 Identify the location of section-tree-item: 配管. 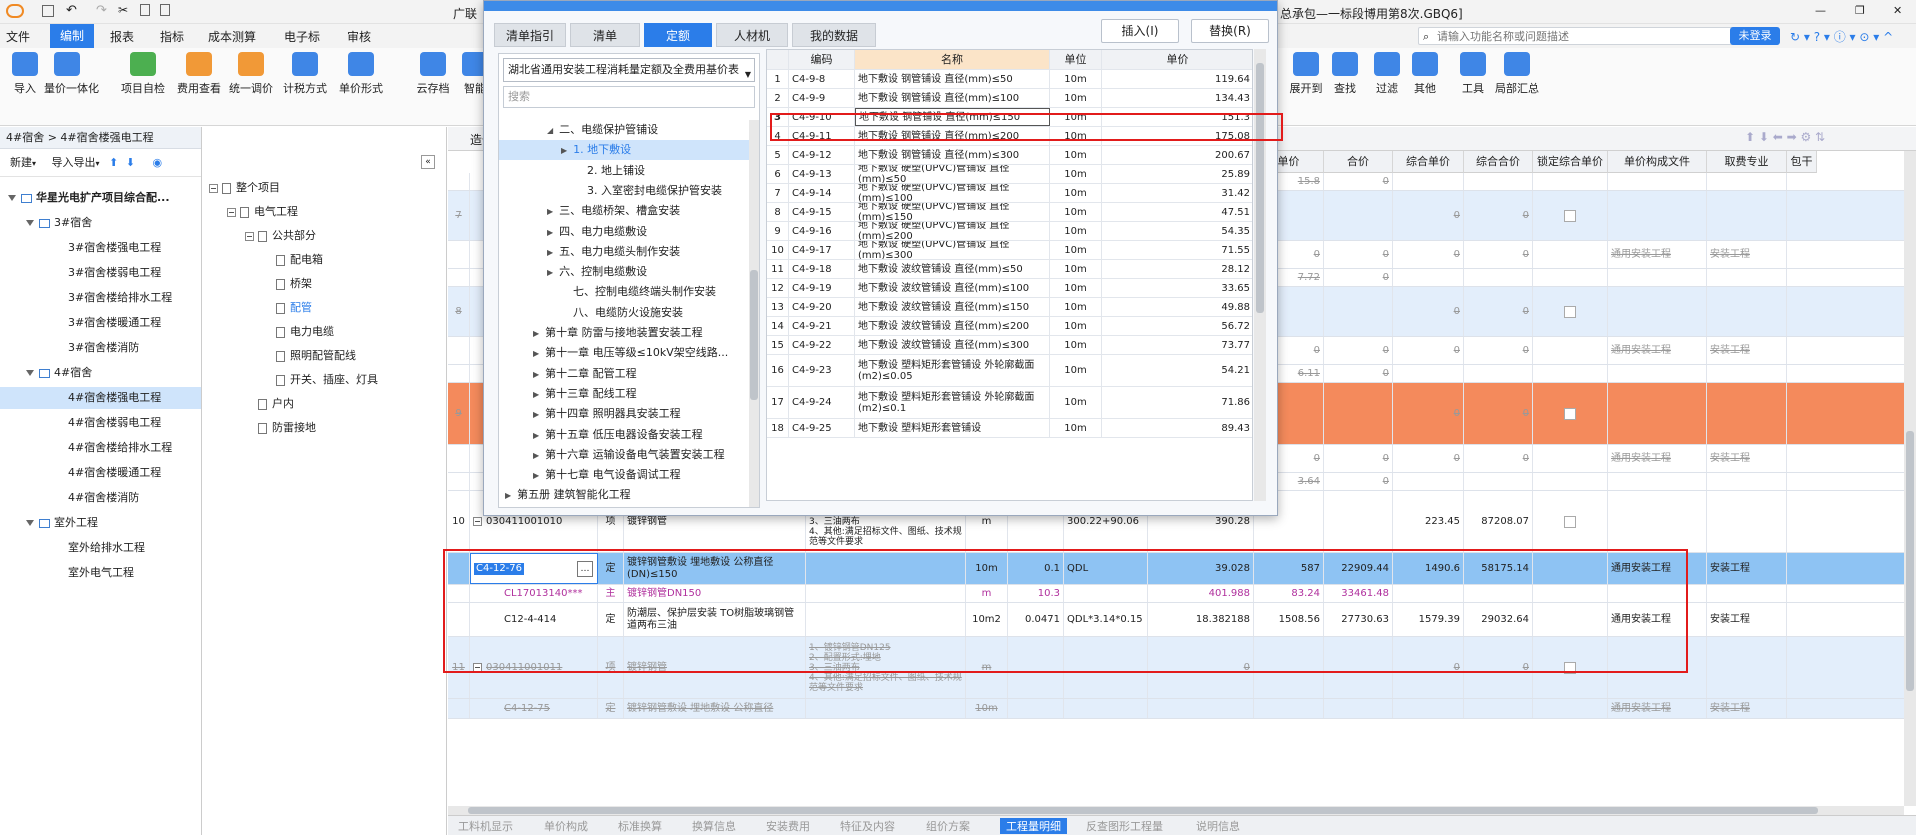
(324, 308).